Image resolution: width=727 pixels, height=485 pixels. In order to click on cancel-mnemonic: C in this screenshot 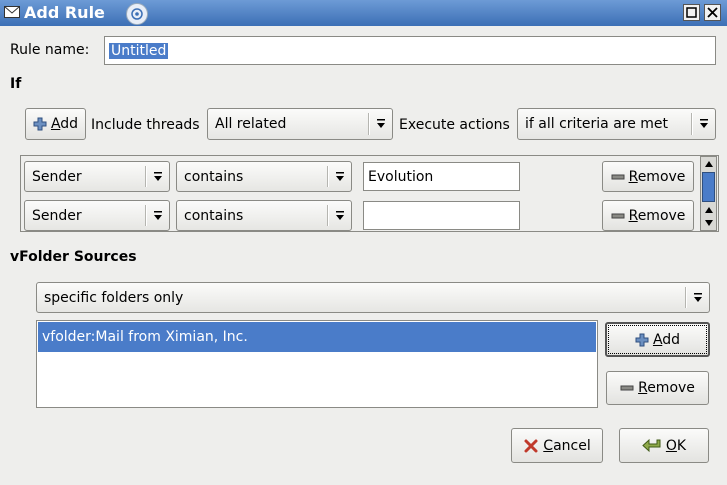, I will do `click(548, 445)`.